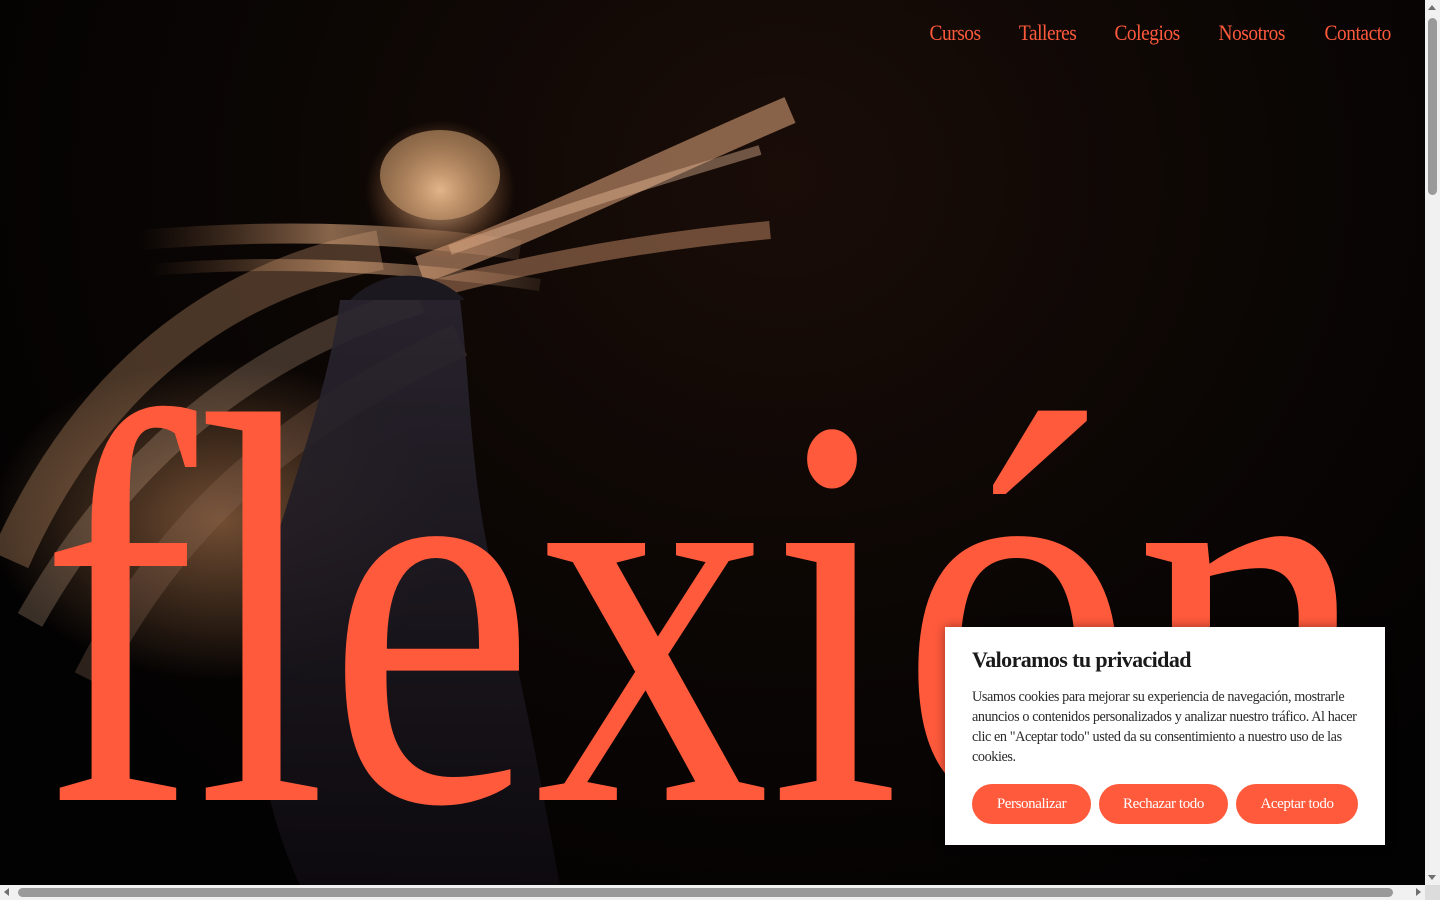  I want to click on nav-contacto: Contacto, so click(1357, 33).